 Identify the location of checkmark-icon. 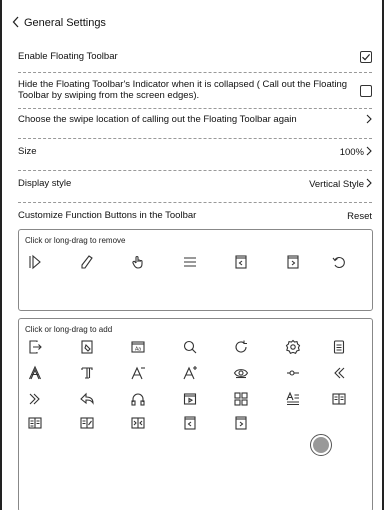
(366, 57).